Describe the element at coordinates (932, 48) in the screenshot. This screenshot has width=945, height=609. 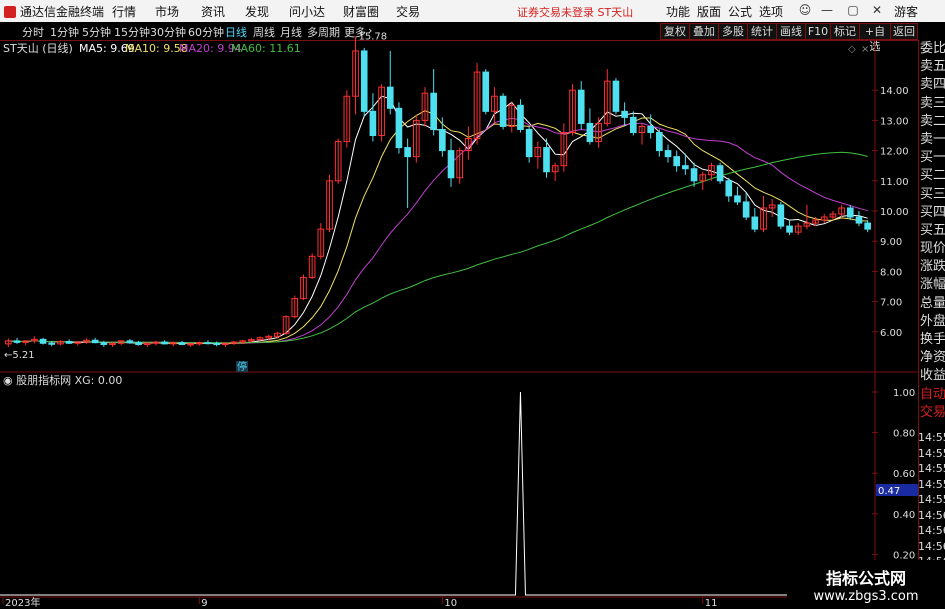
I see `side-item: 委比` at that location.